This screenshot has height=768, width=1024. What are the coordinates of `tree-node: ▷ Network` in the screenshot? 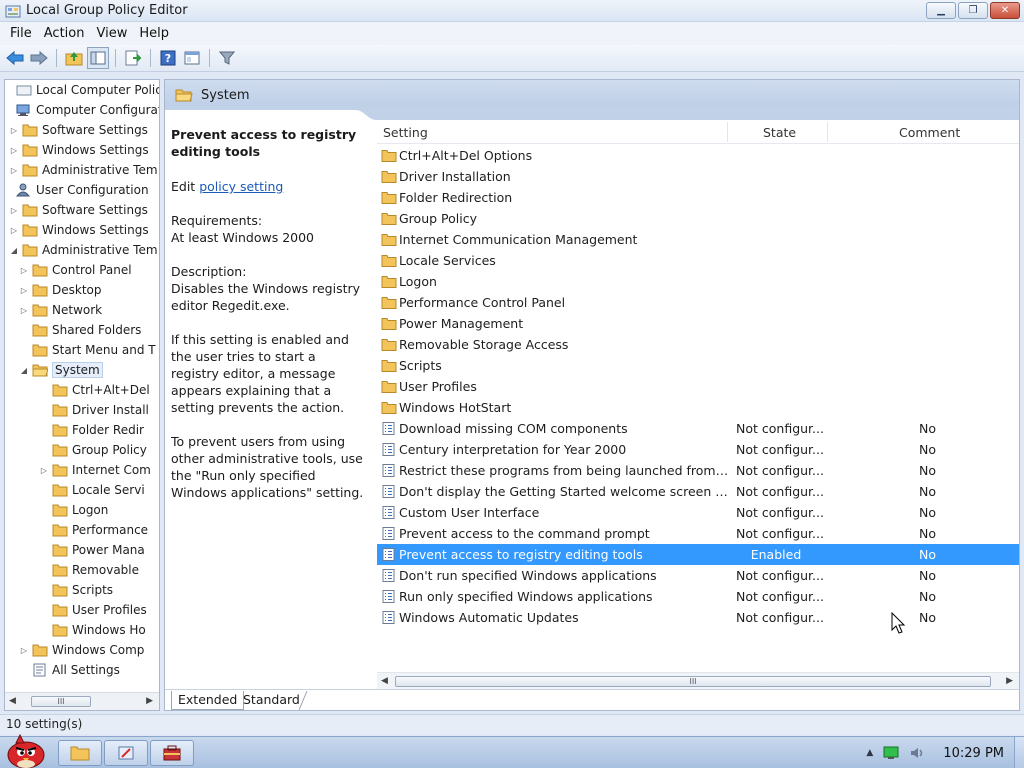 It's located at (60, 310).